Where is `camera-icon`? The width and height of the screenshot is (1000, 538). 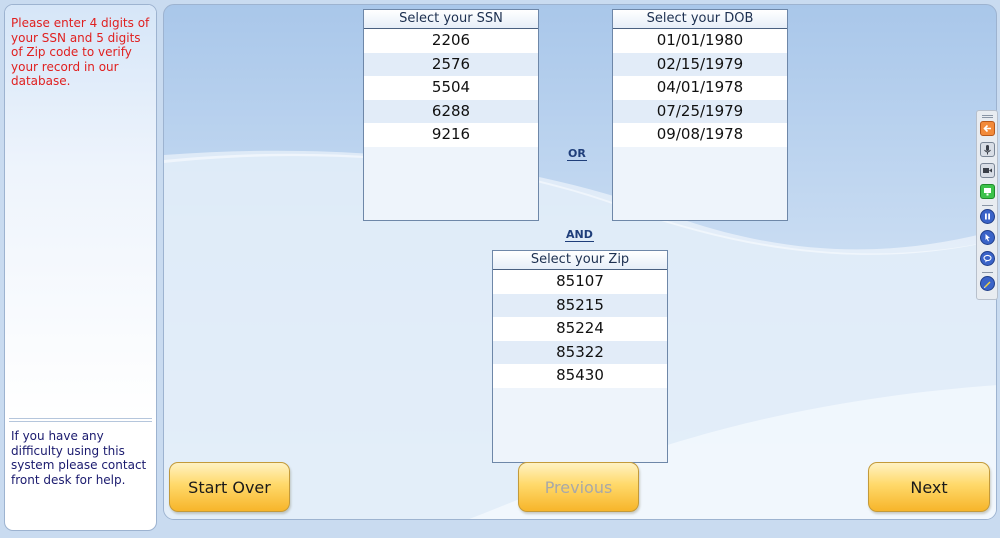
camera-icon is located at coordinates (987, 170).